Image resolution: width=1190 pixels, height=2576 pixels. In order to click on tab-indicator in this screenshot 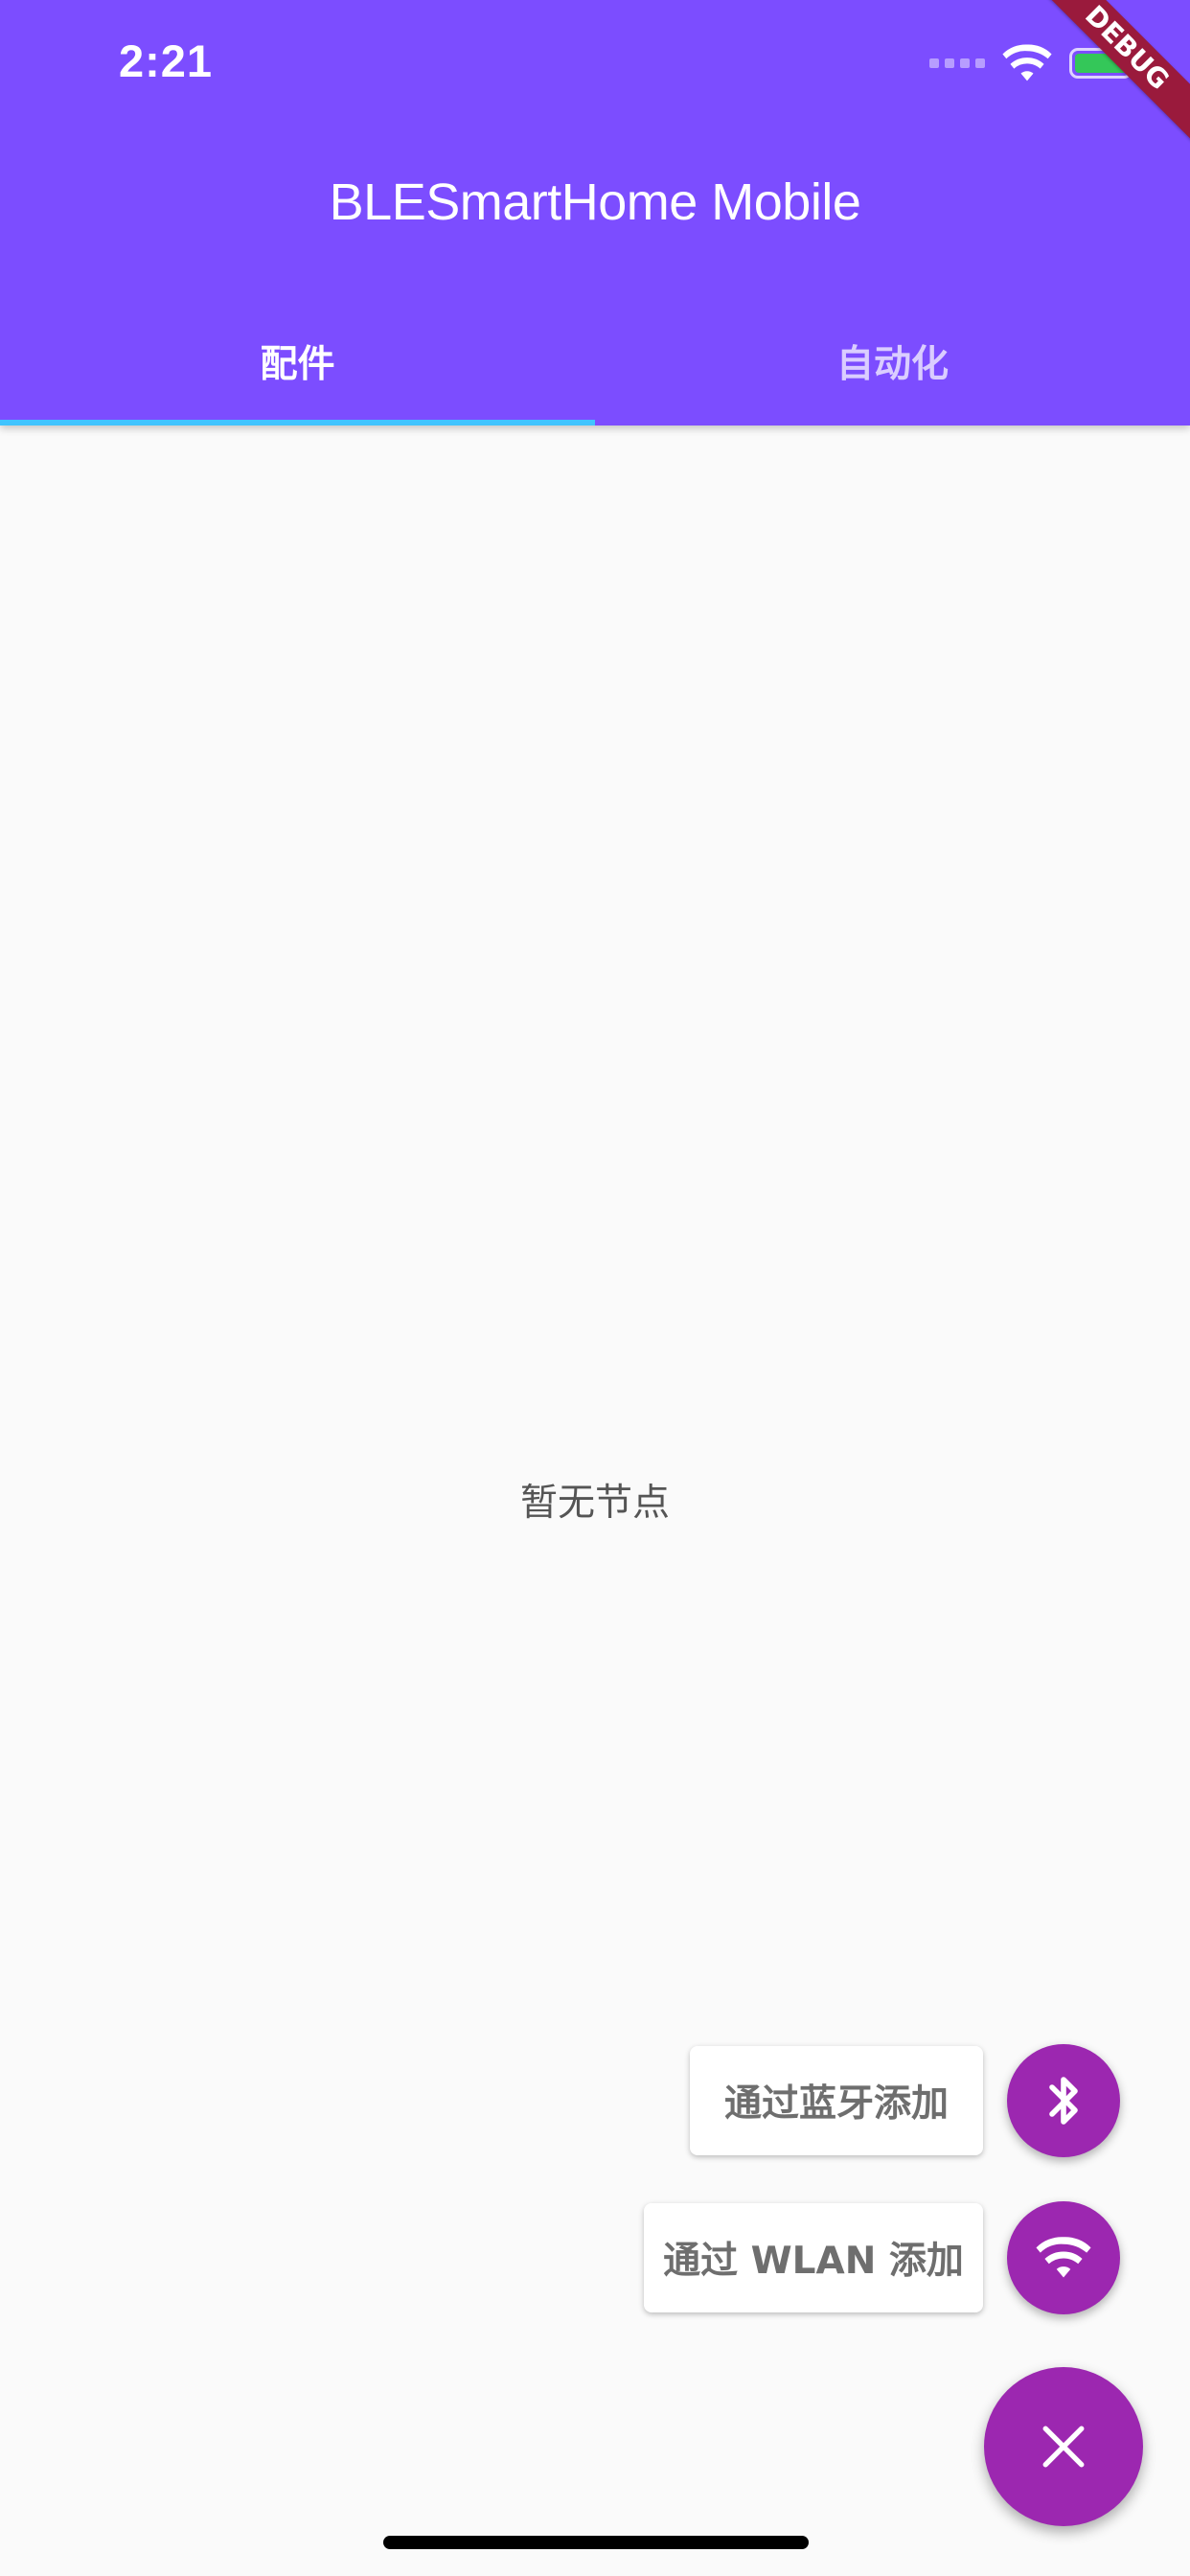, I will do `click(297, 423)`.